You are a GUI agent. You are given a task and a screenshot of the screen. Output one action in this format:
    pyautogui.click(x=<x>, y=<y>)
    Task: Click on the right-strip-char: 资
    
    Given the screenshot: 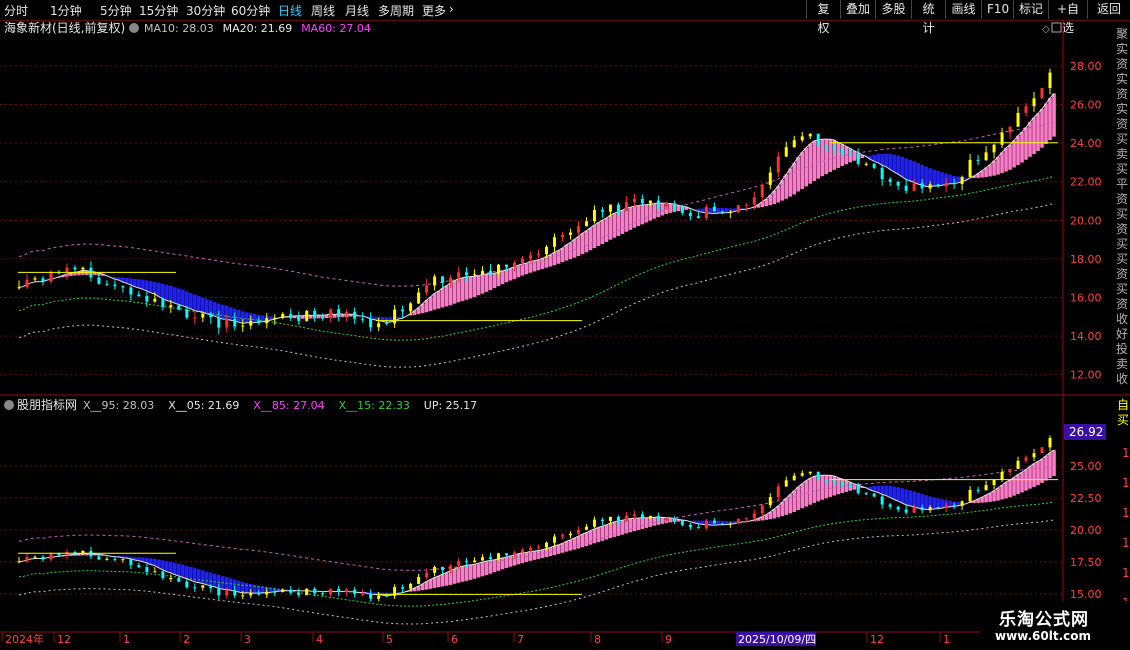 What is the action you would take?
    pyautogui.click(x=1122, y=274)
    